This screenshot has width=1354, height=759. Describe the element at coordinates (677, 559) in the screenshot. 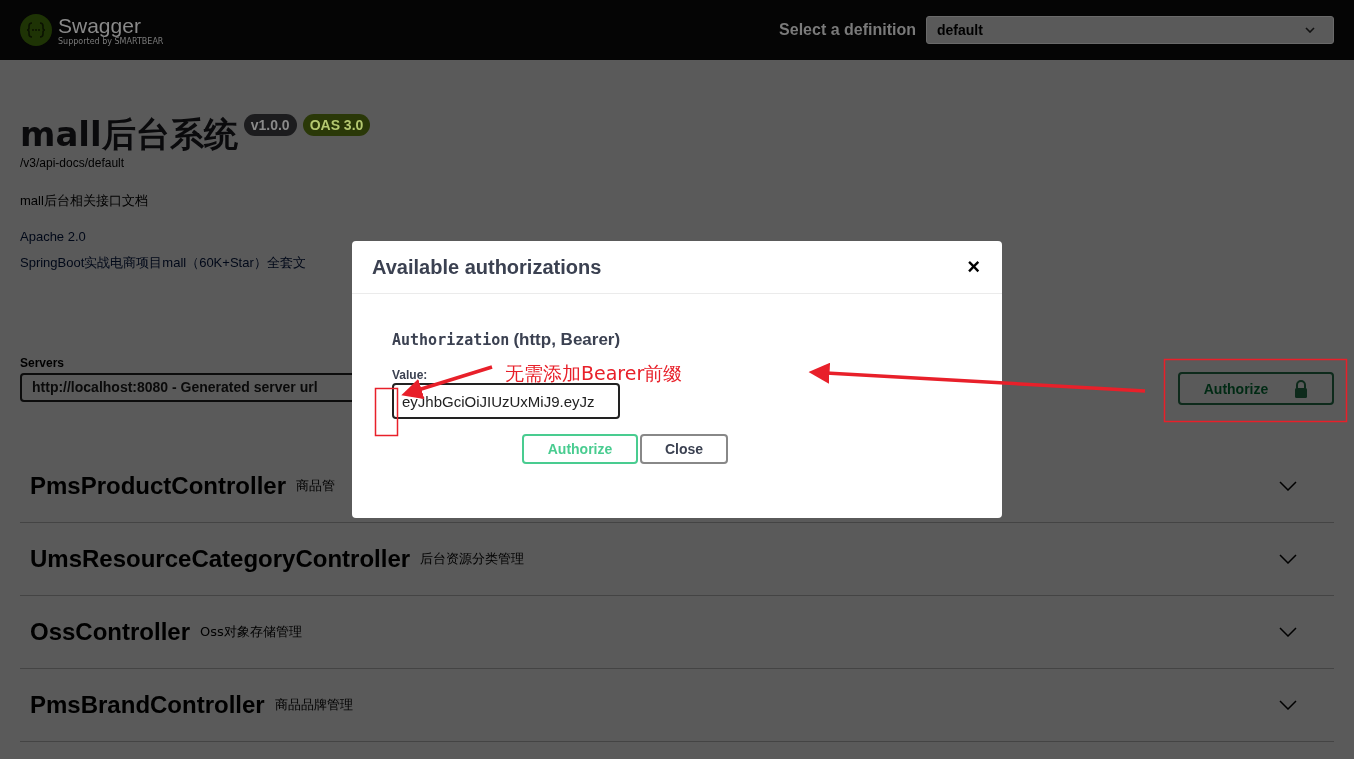

I see `controller-section: UmsResourceCategoryController 后台资源分类管理` at that location.